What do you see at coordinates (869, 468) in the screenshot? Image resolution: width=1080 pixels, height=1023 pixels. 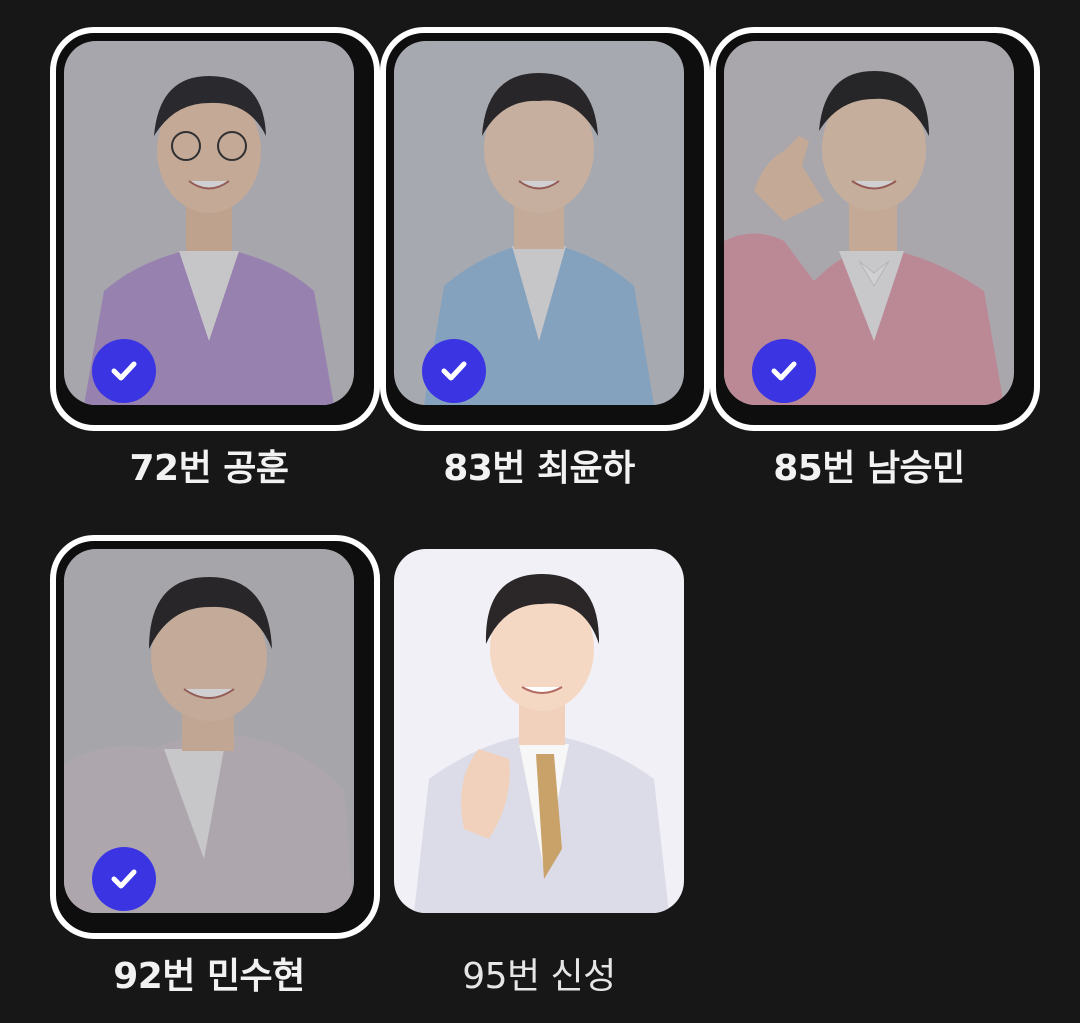 I see `candidate-name: 85번 남승민` at bounding box center [869, 468].